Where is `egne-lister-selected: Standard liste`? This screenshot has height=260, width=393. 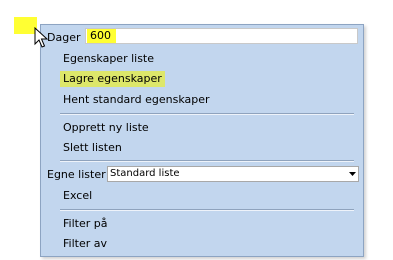
egne-lister-selected: Standard liste is located at coordinates (145, 173).